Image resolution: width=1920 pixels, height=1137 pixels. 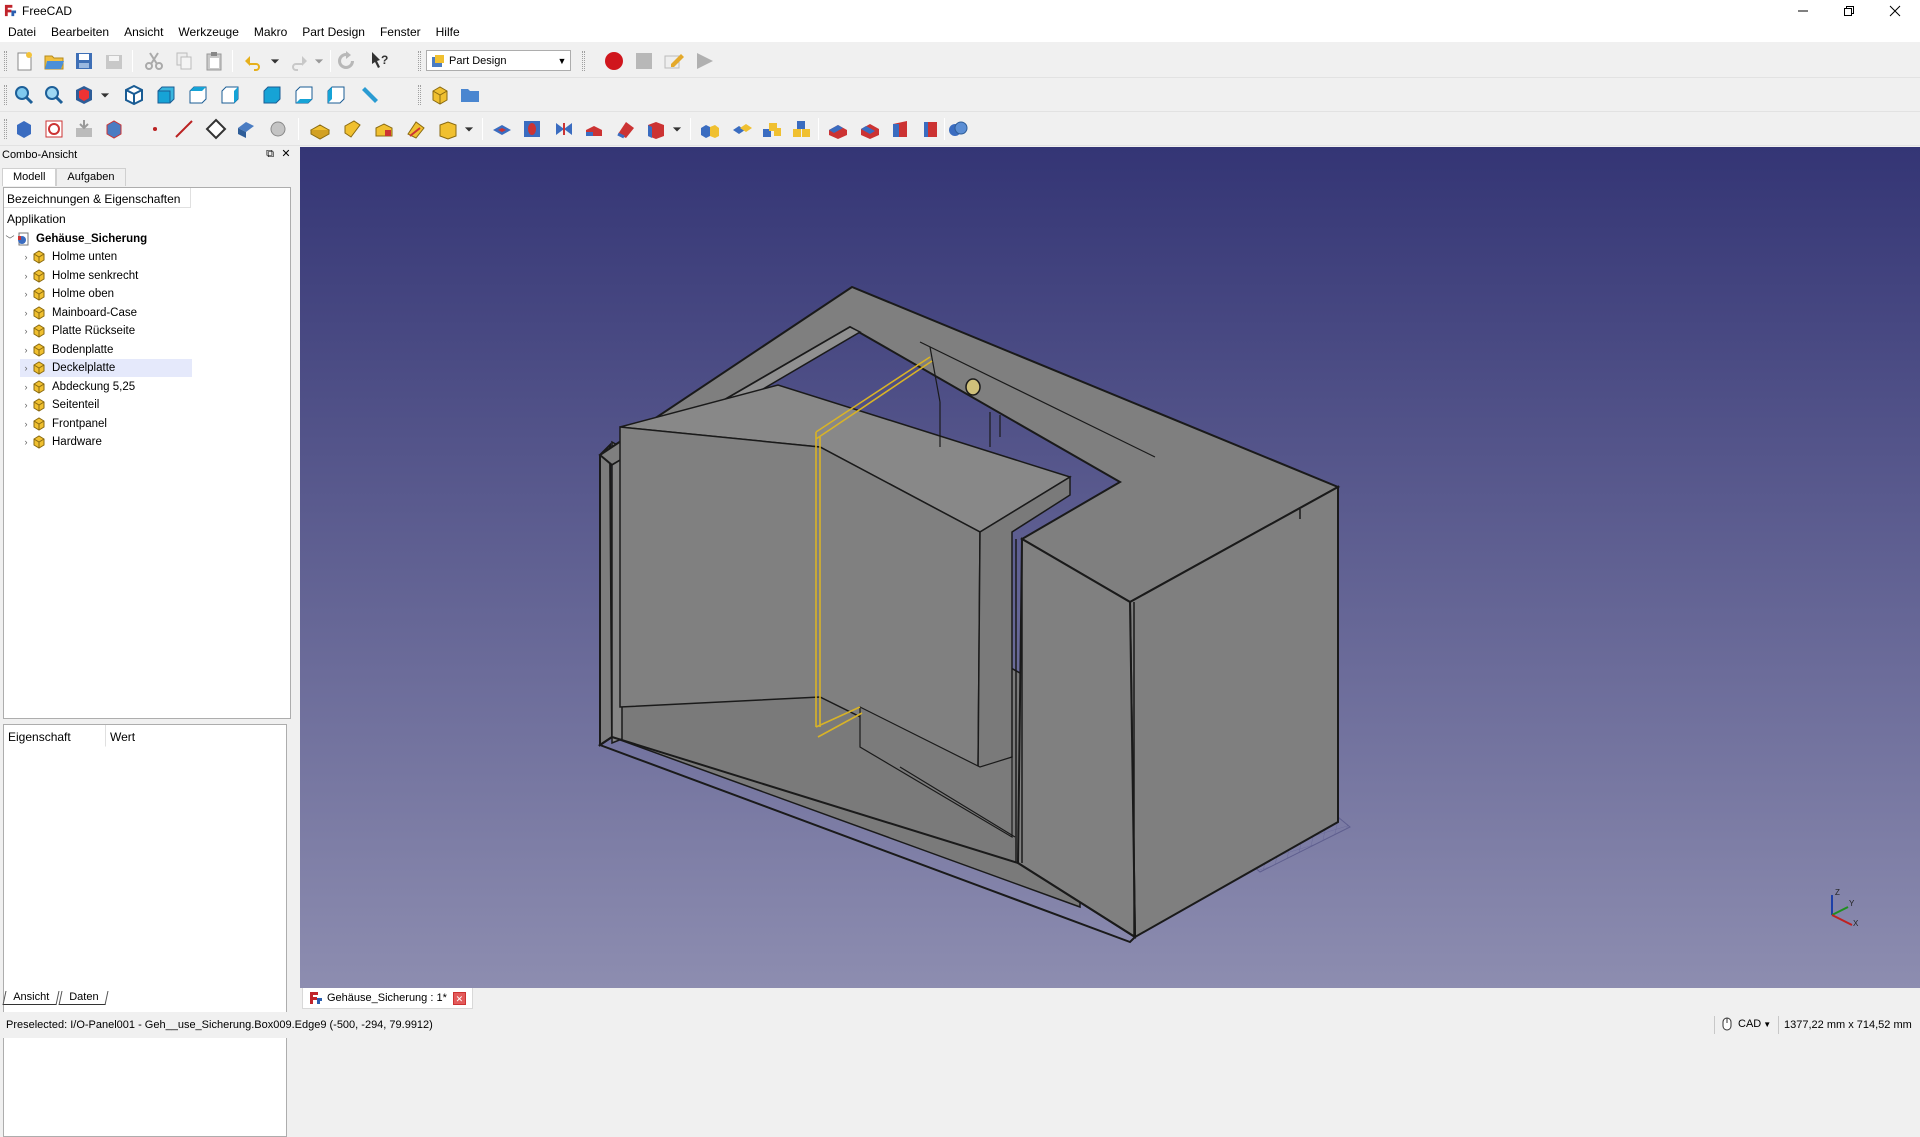 I want to click on draw-style-dropdown, so click(x=105, y=95).